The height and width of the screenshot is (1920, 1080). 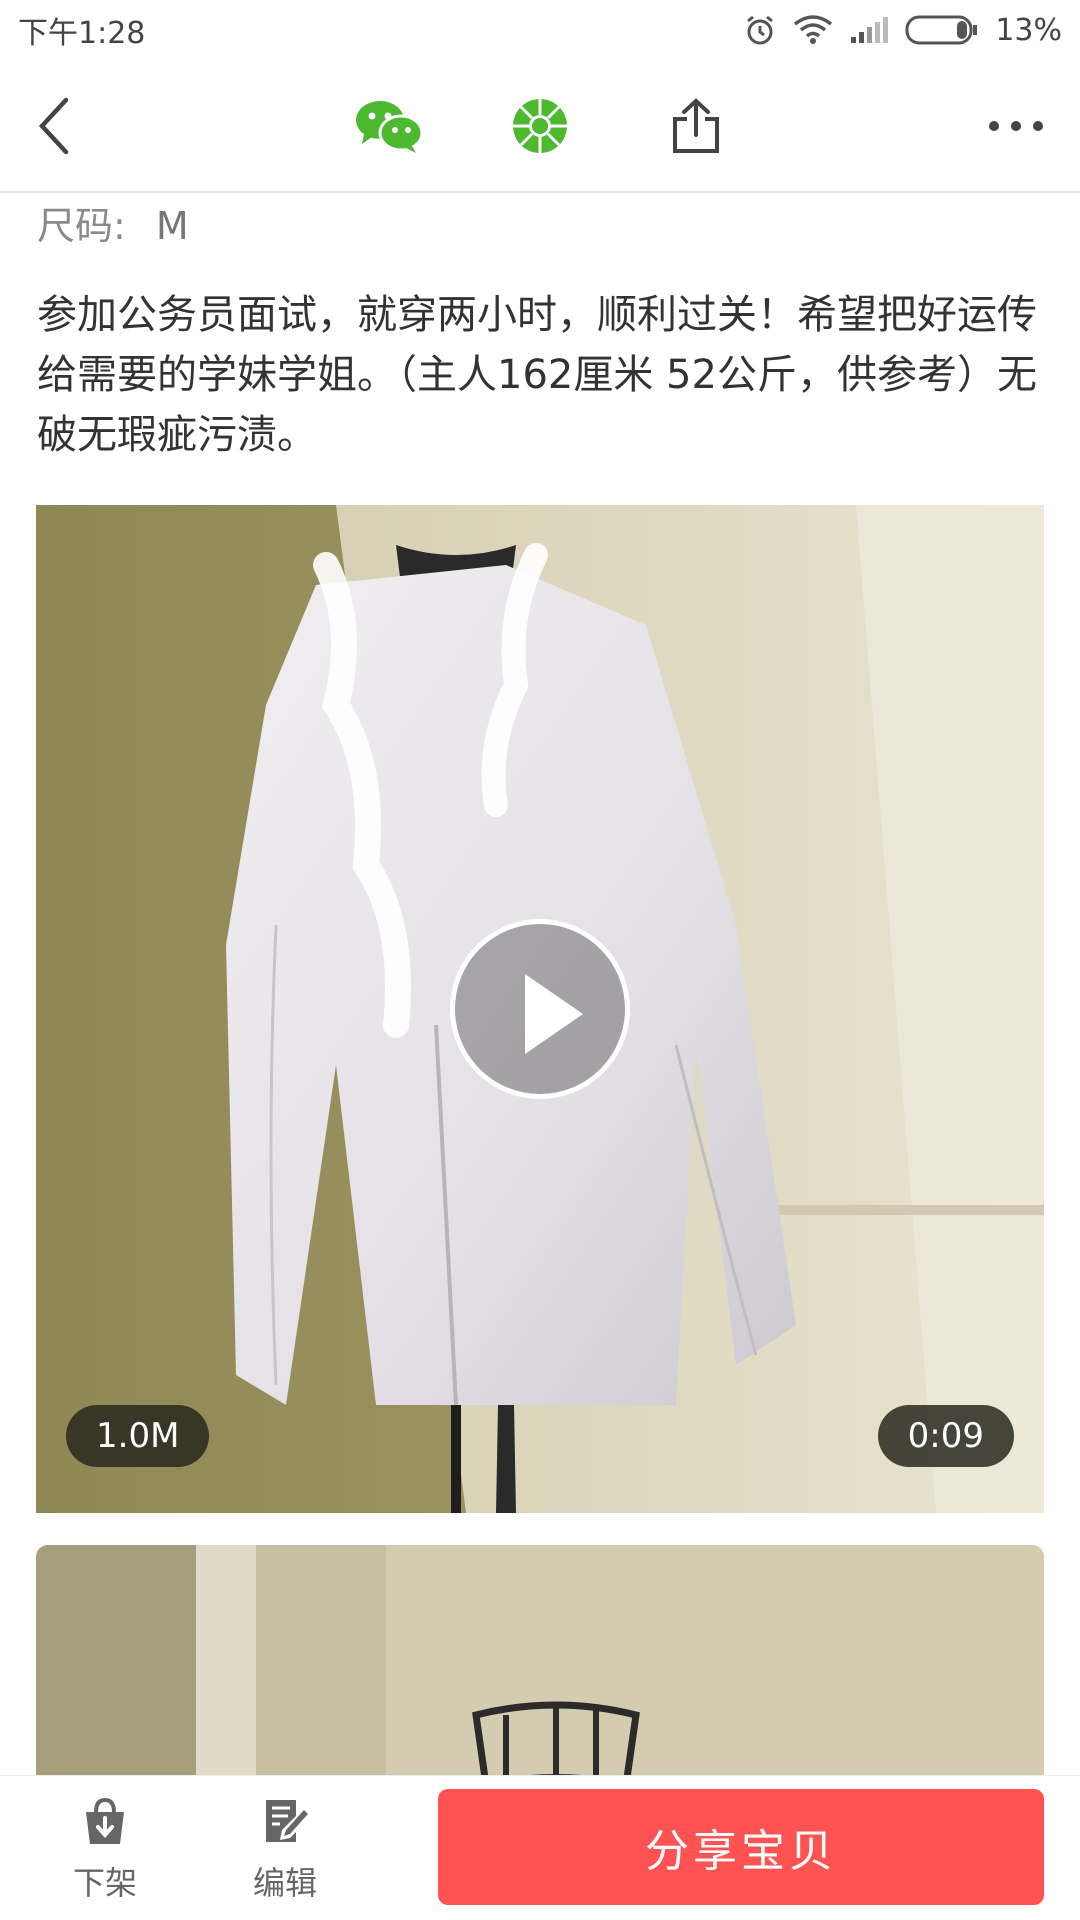 I want to click on moments-share-button, so click(x=540, y=126).